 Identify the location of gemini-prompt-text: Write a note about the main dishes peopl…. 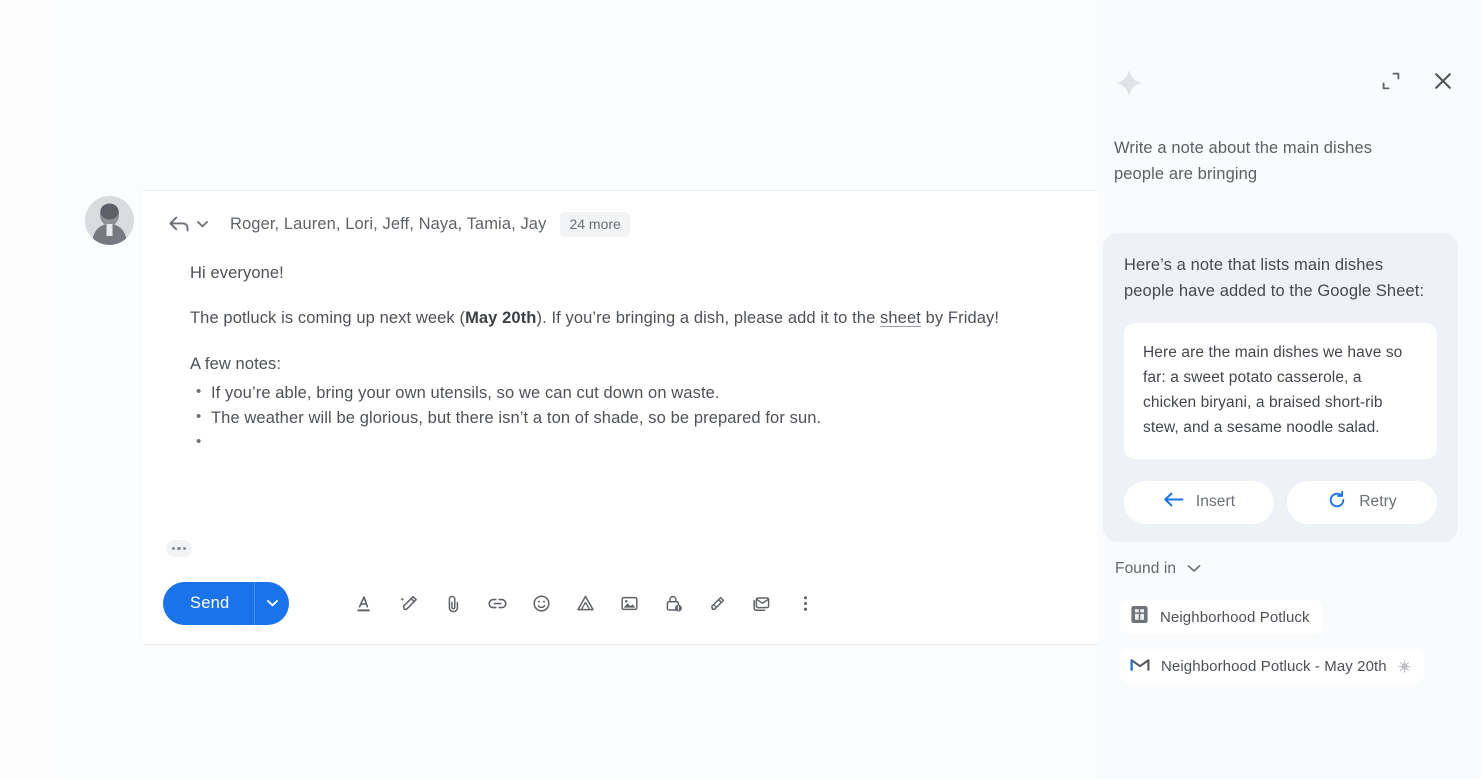
(1243, 161).